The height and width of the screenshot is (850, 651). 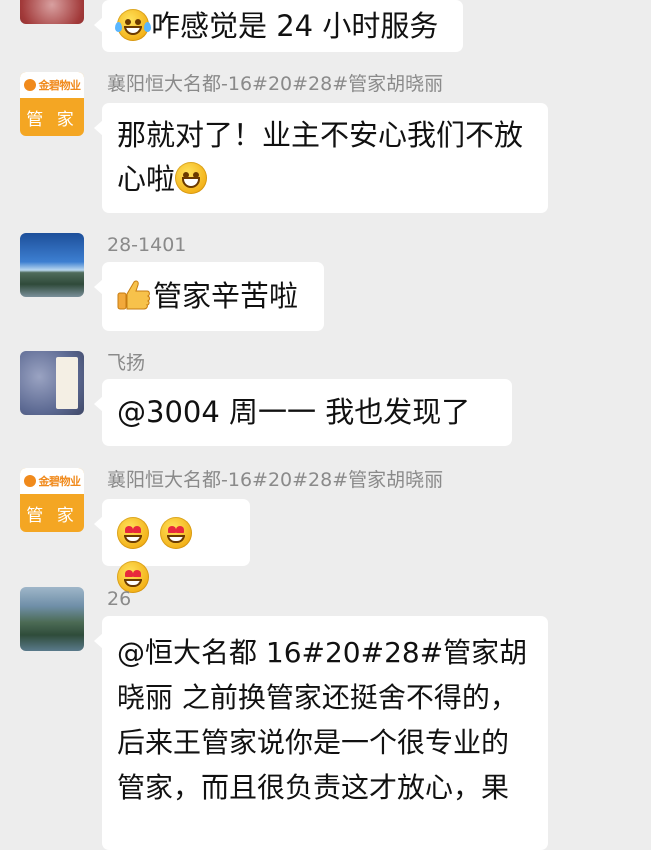 What do you see at coordinates (313, 742) in the screenshot?
I see `message-text: 后来王管家说你是一个很专业的` at bounding box center [313, 742].